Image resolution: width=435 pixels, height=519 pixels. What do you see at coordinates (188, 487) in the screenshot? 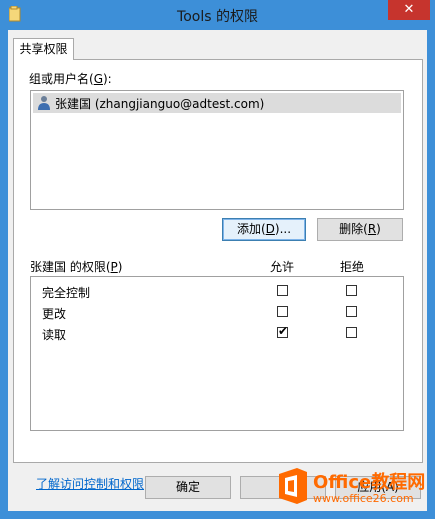
I see `ok-button: 确定` at bounding box center [188, 487].